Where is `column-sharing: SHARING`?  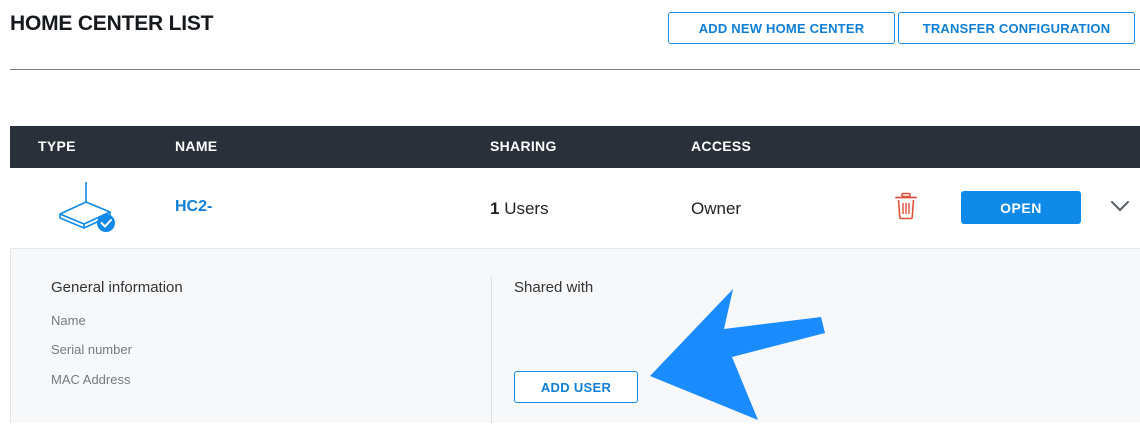
column-sharing: SHARING is located at coordinates (523, 146).